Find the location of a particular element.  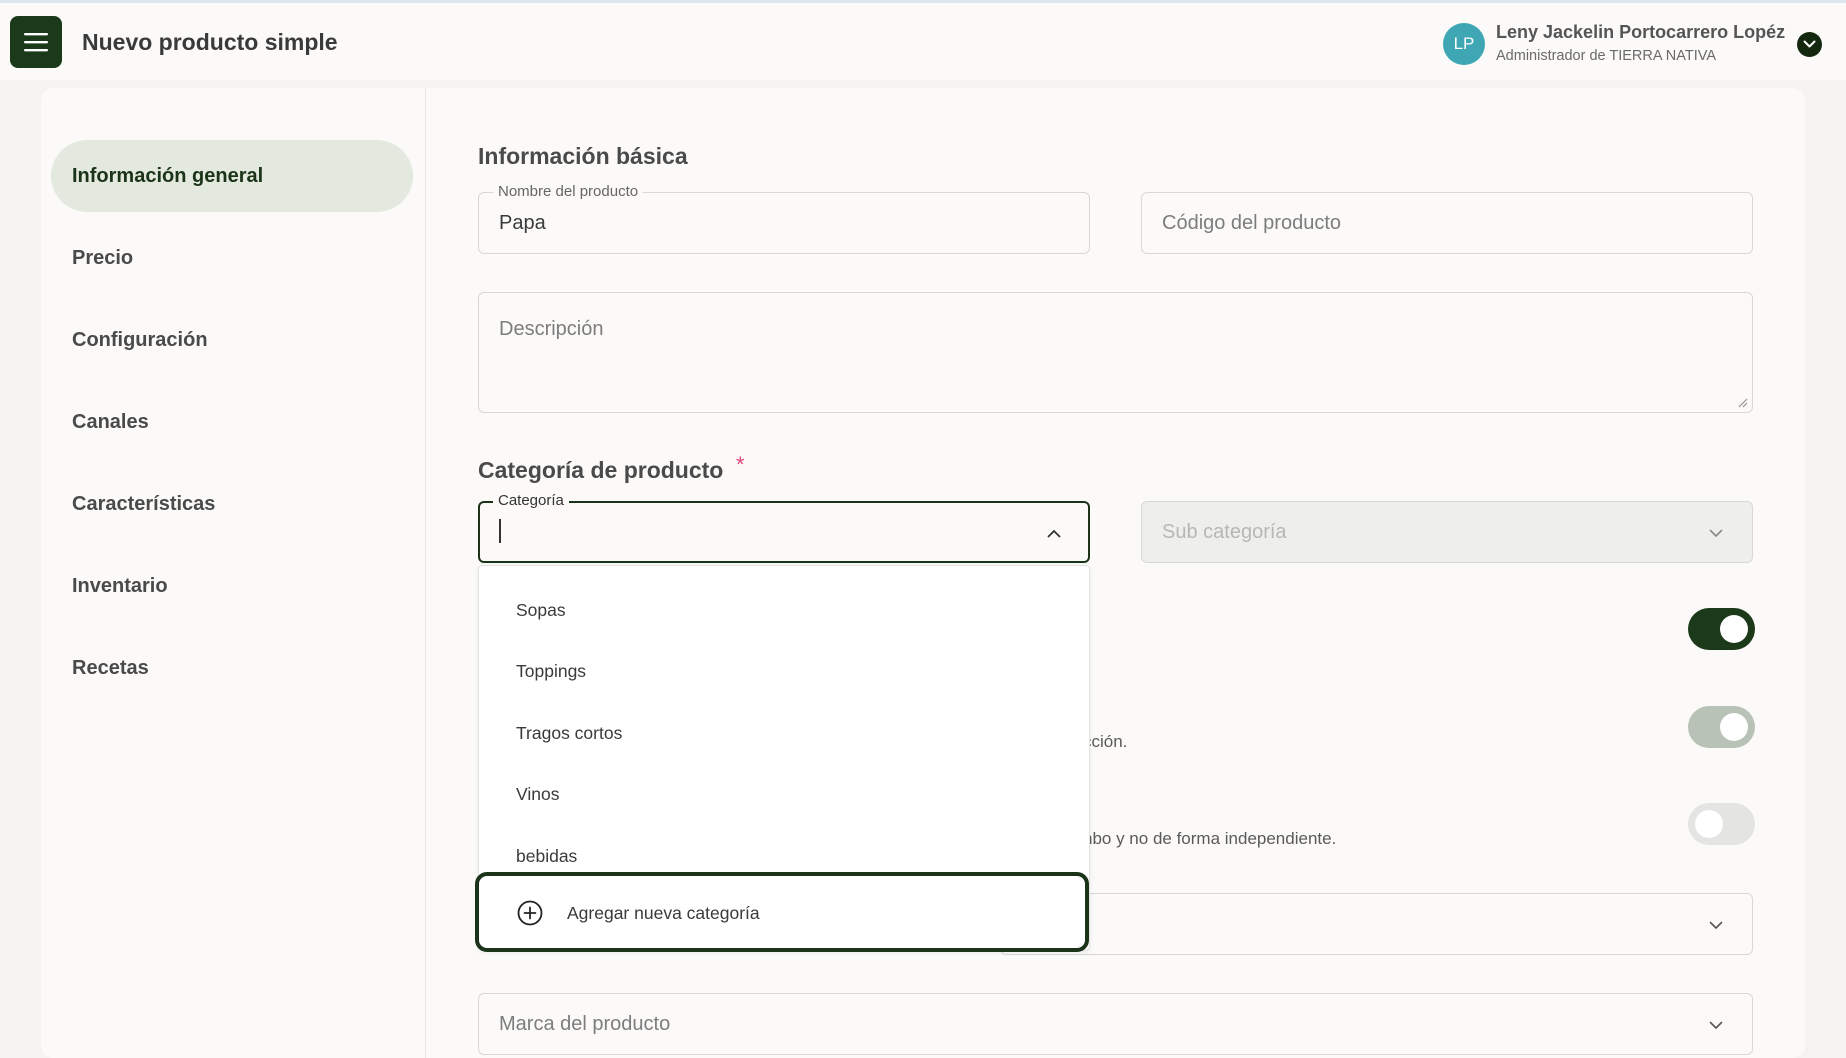

user-menu-toggle is located at coordinates (1809, 44).